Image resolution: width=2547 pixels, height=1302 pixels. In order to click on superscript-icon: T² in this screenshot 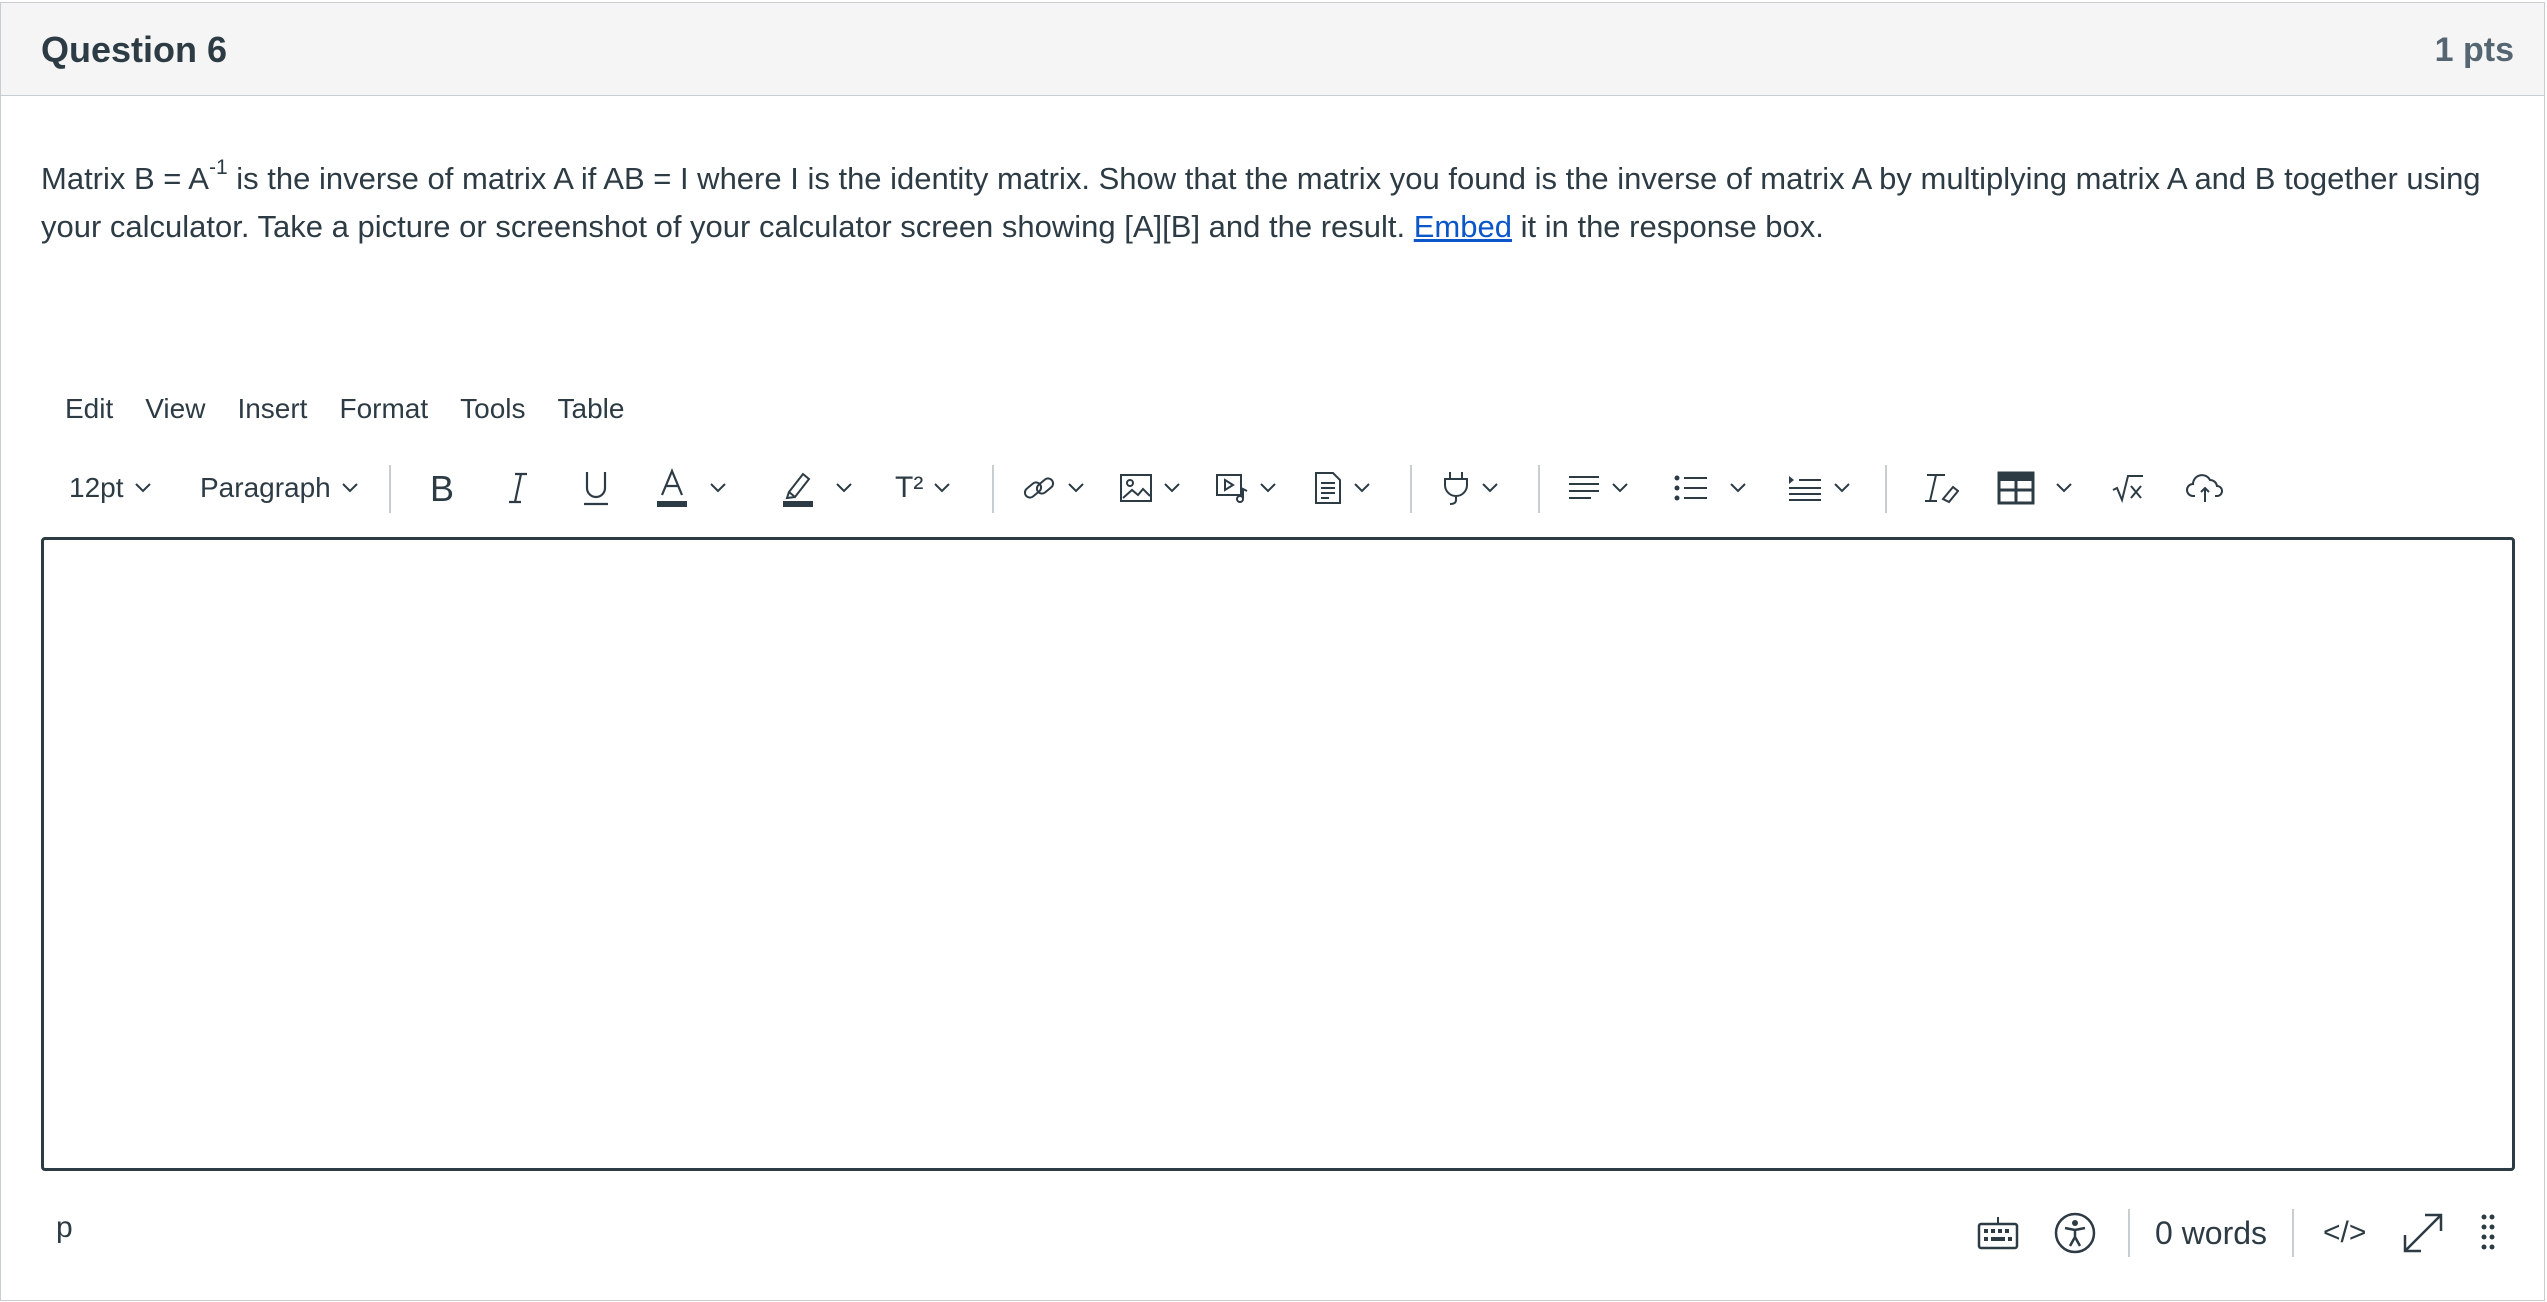, I will do `click(909, 487)`.